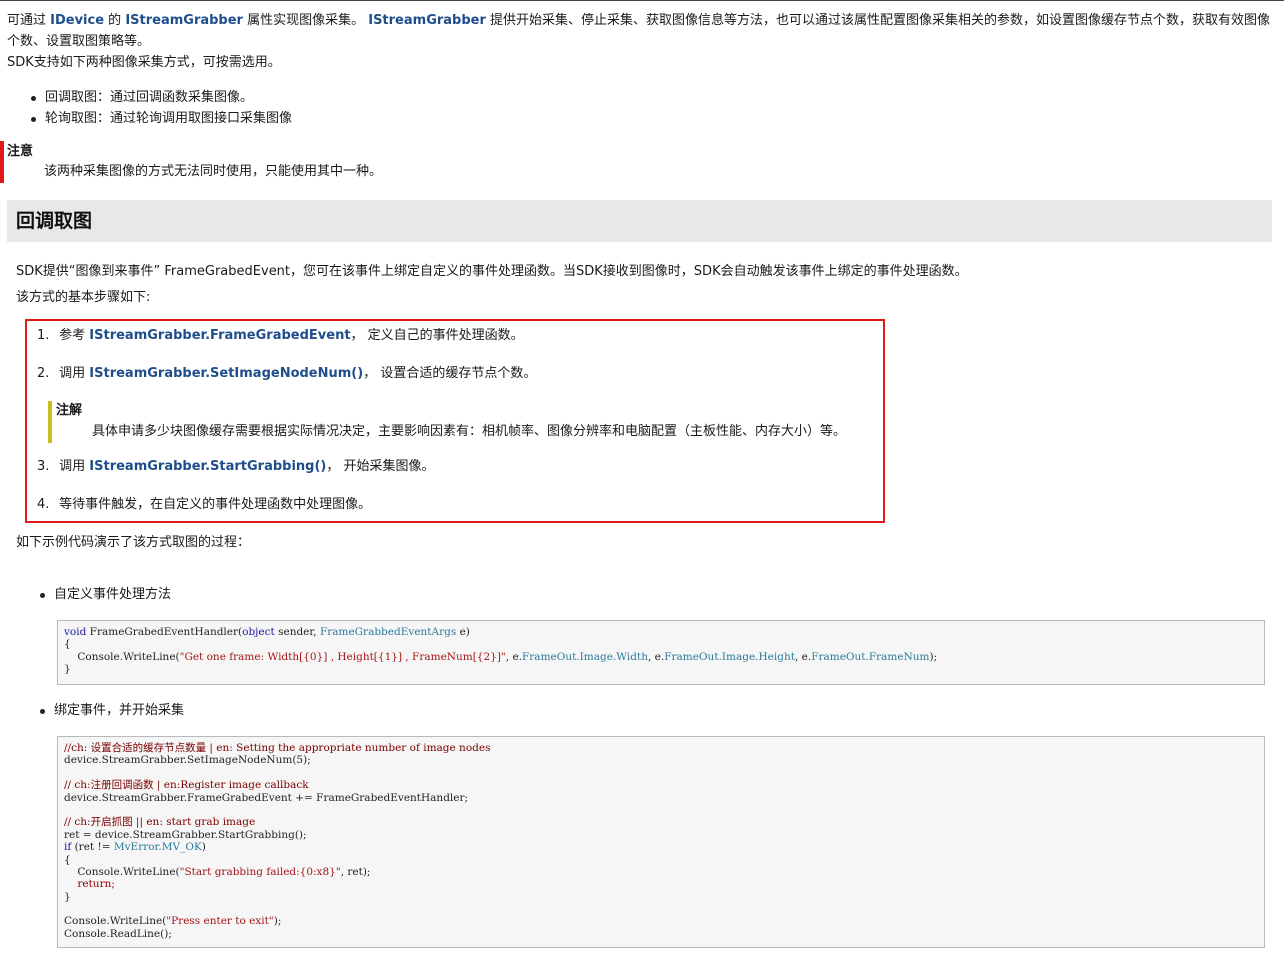 This screenshot has width=1284, height=954. Describe the element at coordinates (43, 504) in the screenshot. I see `step-number: 4.` at that location.